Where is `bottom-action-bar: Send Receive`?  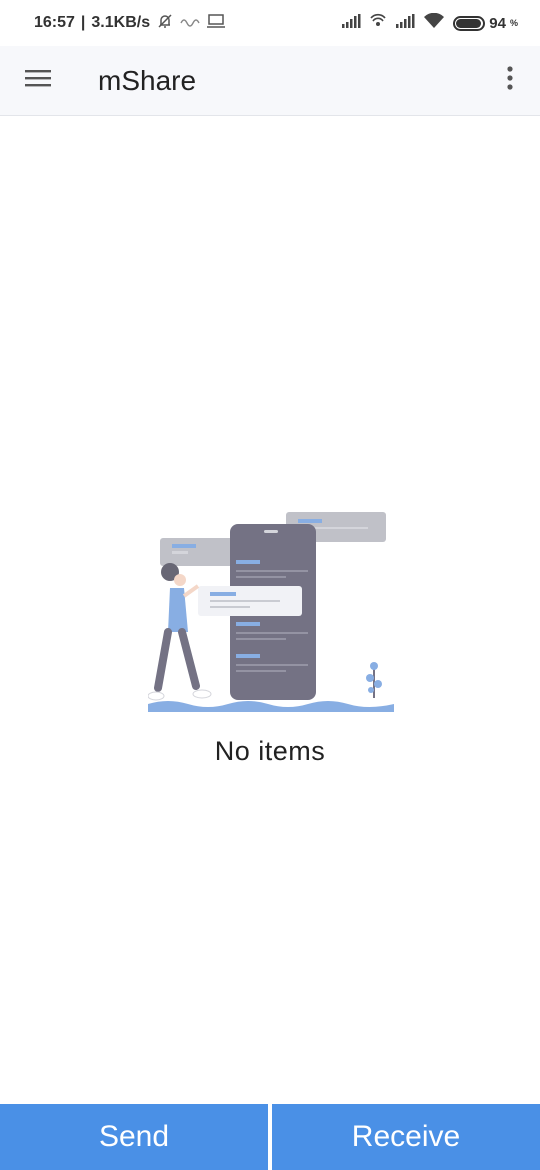
bottom-action-bar: Send Receive is located at coordinates (270, 1137).